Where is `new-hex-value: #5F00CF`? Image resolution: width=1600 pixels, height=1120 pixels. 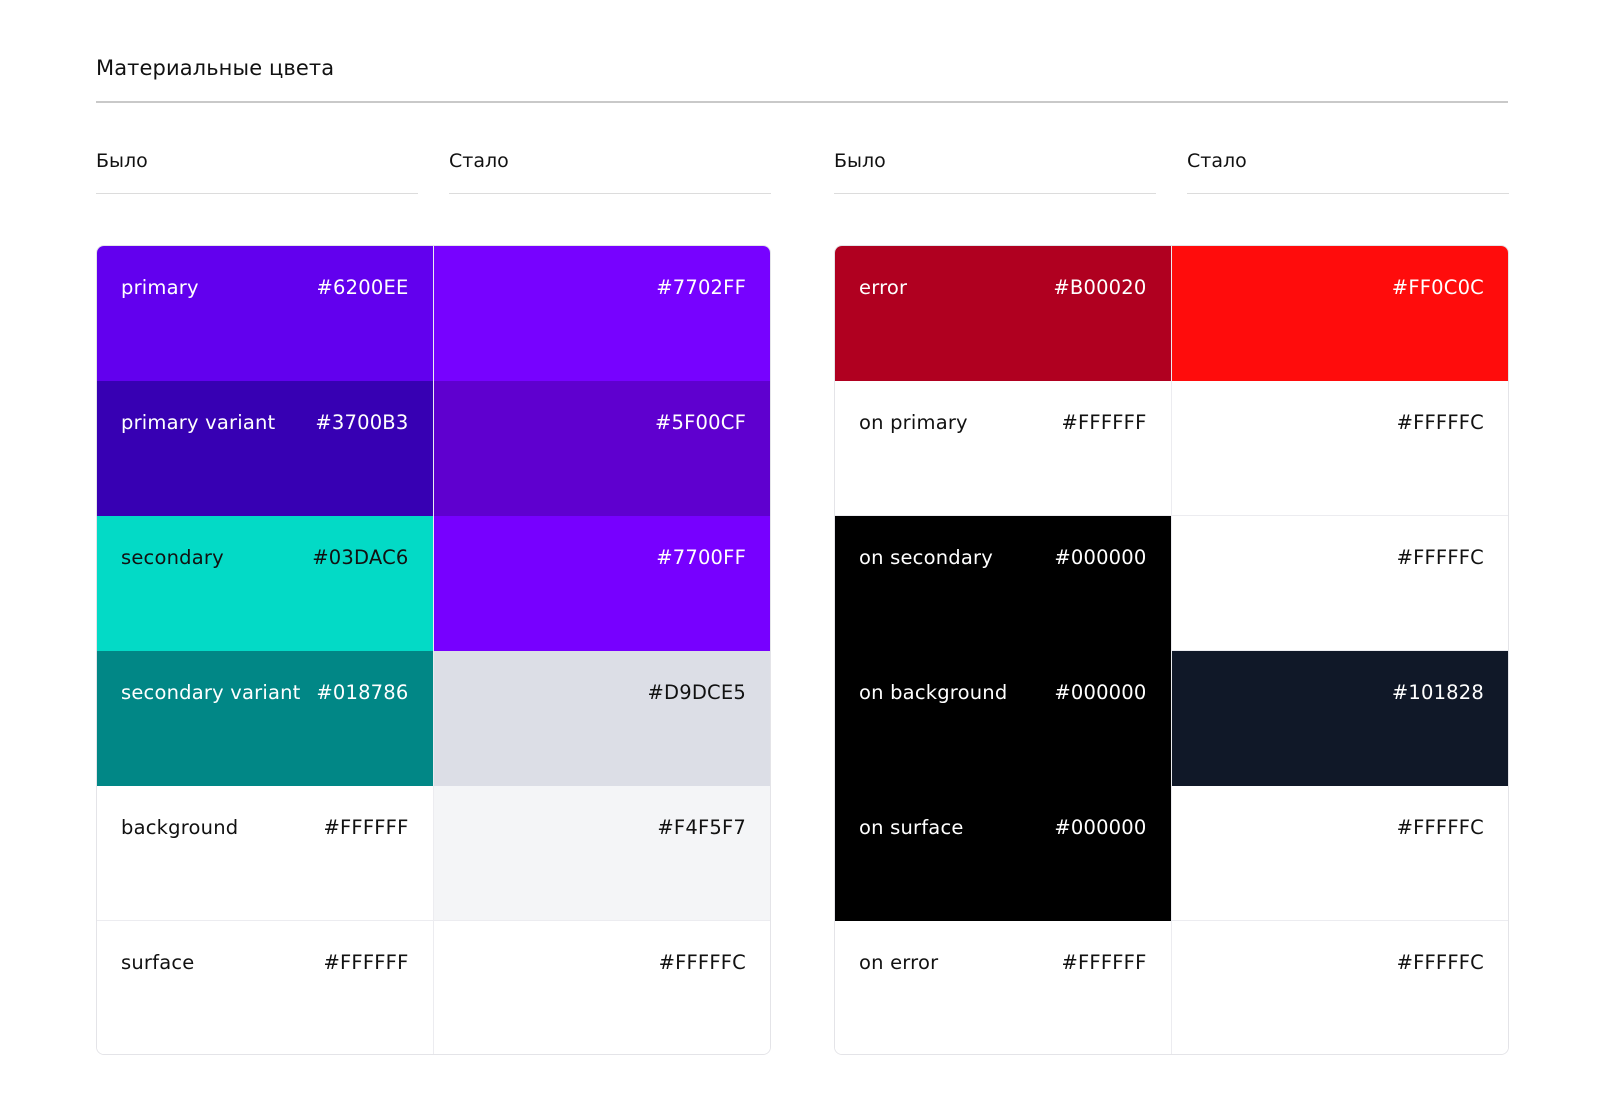
new-hex-value: #5F00CF is located at coordinates (700, 422).